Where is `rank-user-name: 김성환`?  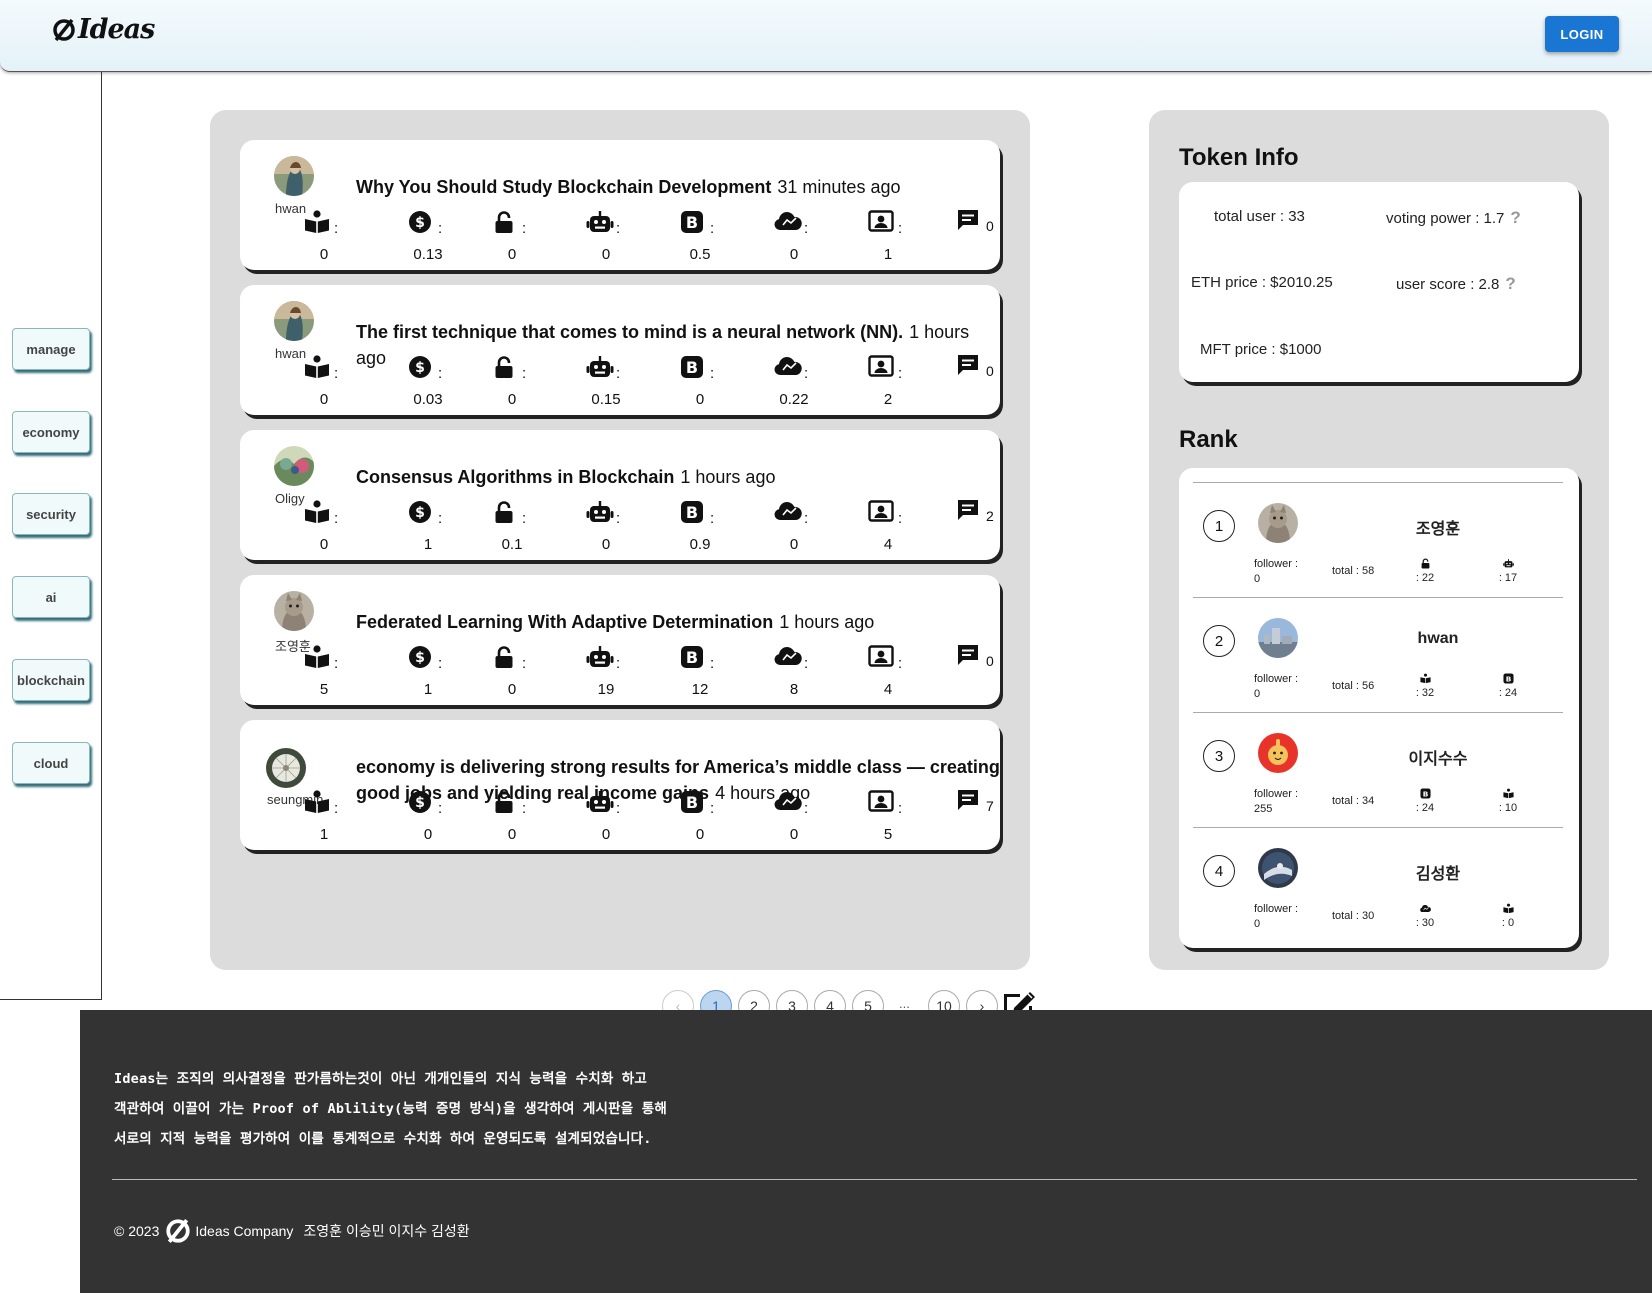
rank-user-name: 김성환 is located at coordinates (1438, 872).